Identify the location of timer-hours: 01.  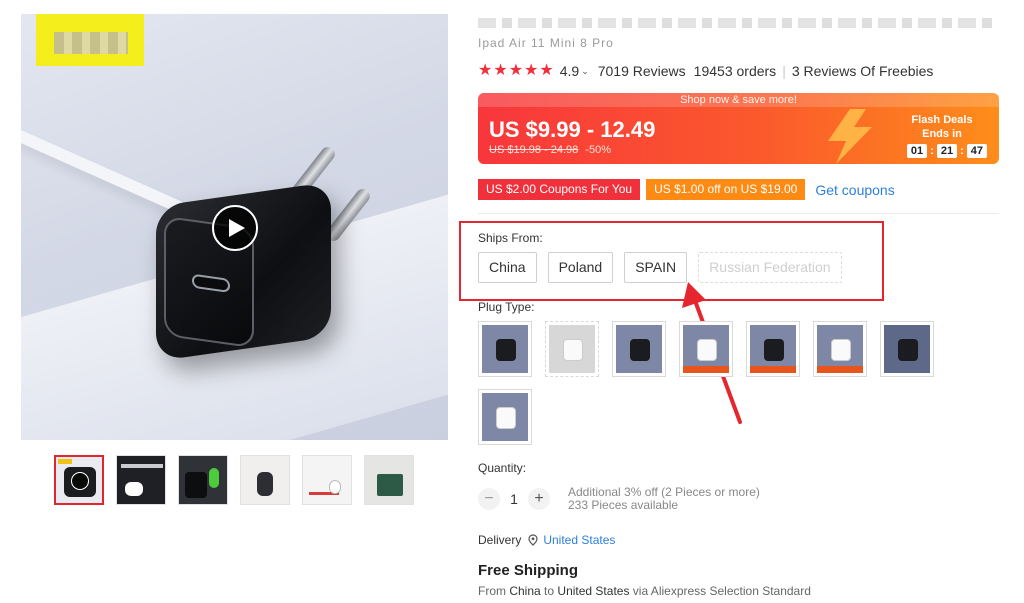
(917, 151).